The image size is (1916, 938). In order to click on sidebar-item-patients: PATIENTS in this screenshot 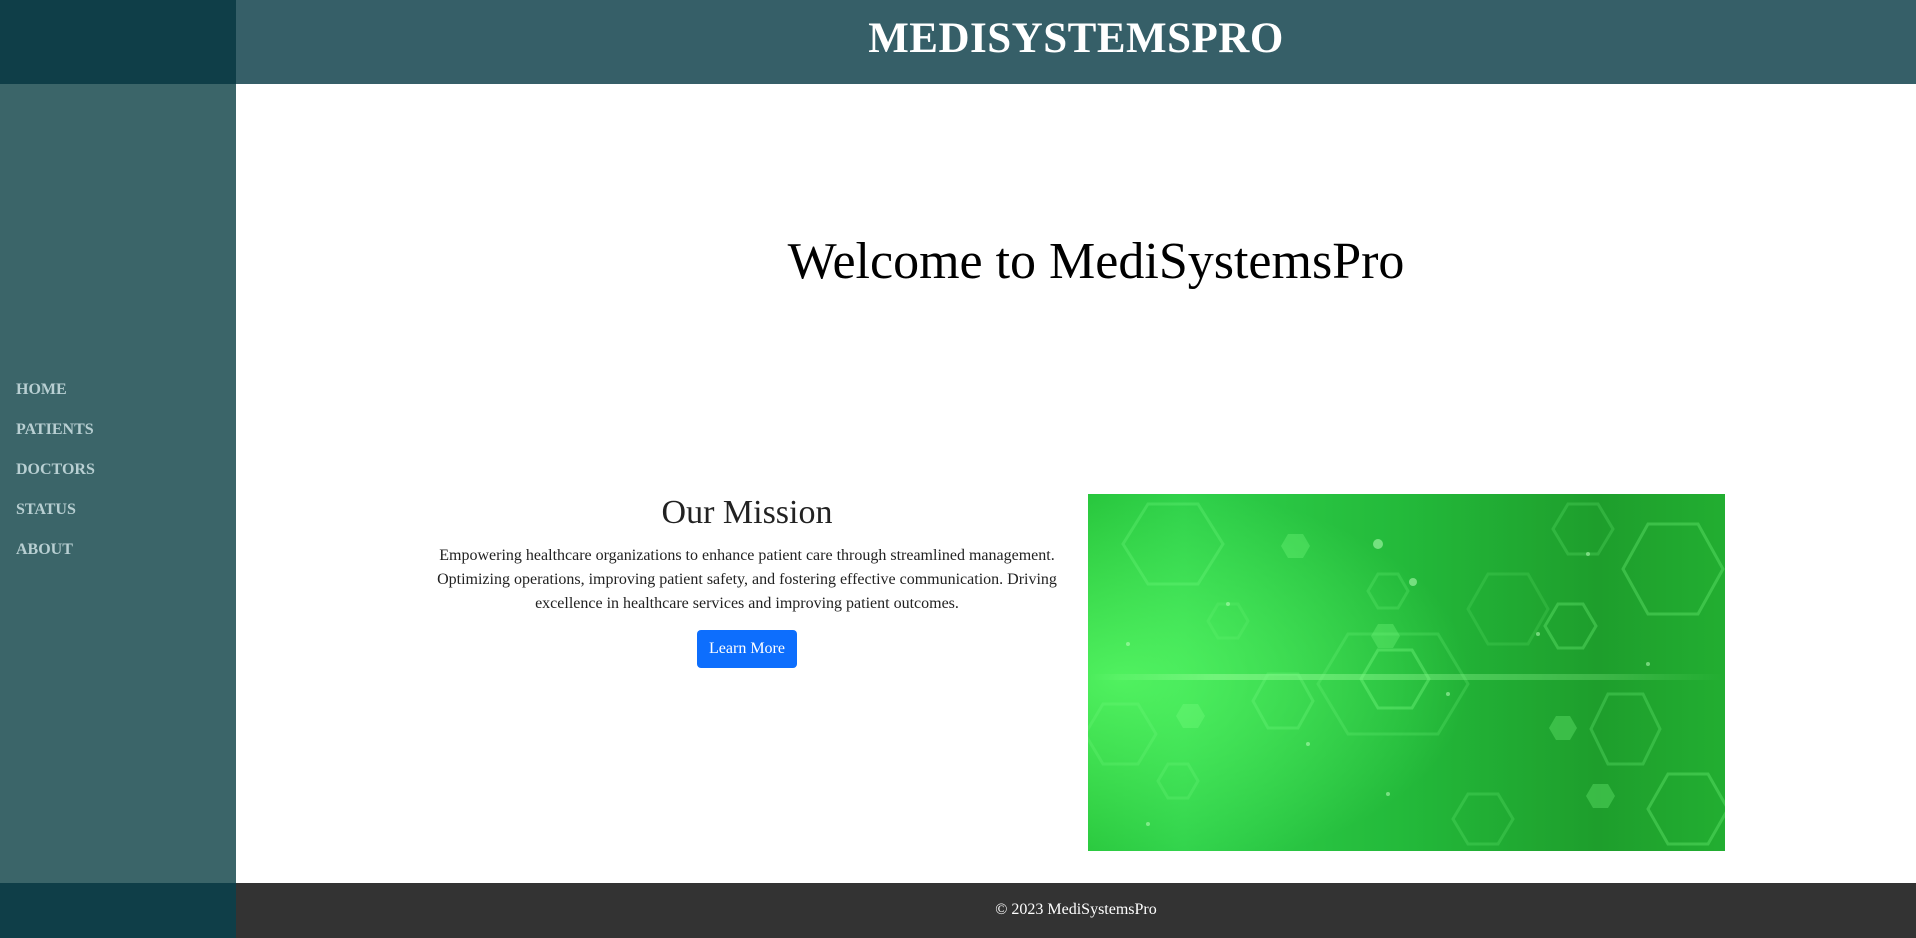, I will do `click(55, 436)`.